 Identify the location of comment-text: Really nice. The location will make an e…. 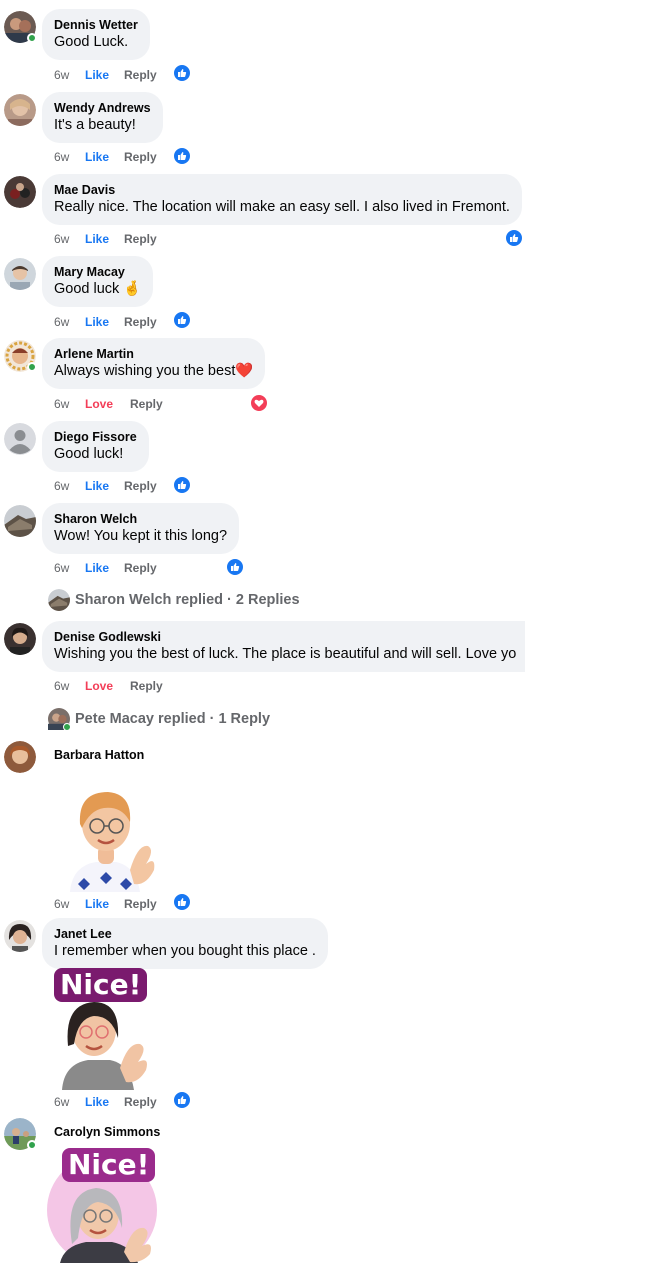
(282, 207).